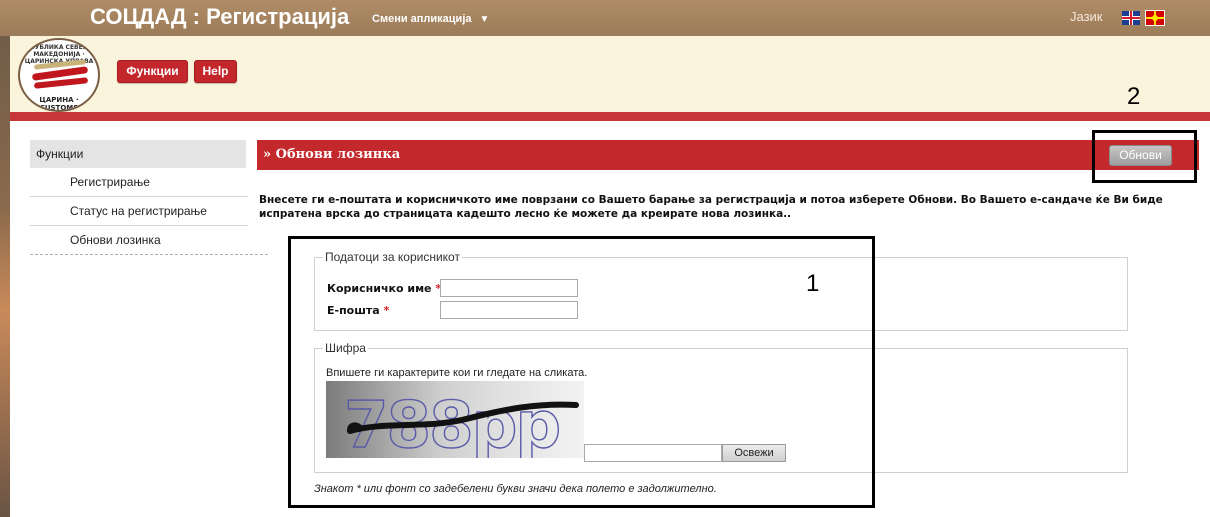 Image resolution: width=1210 pixels, height=517 pixels. I want to click on uk-flag-icon, so click(1131, 18).